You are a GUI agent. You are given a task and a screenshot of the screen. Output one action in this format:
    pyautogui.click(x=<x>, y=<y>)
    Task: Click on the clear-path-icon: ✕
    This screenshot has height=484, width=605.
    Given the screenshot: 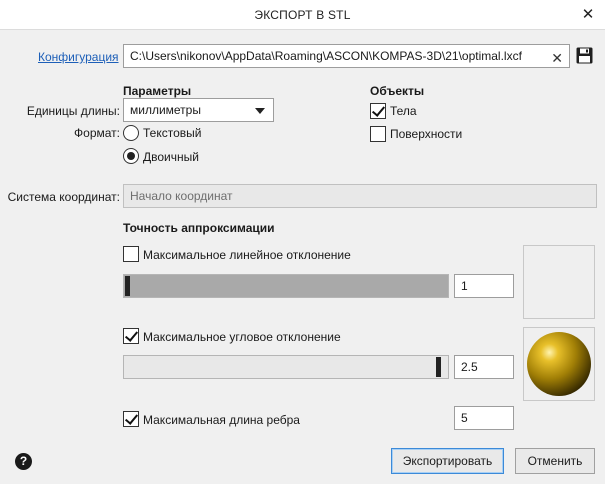 What is the action you would take?
    pyautogui.click(x=557, y=57)
    